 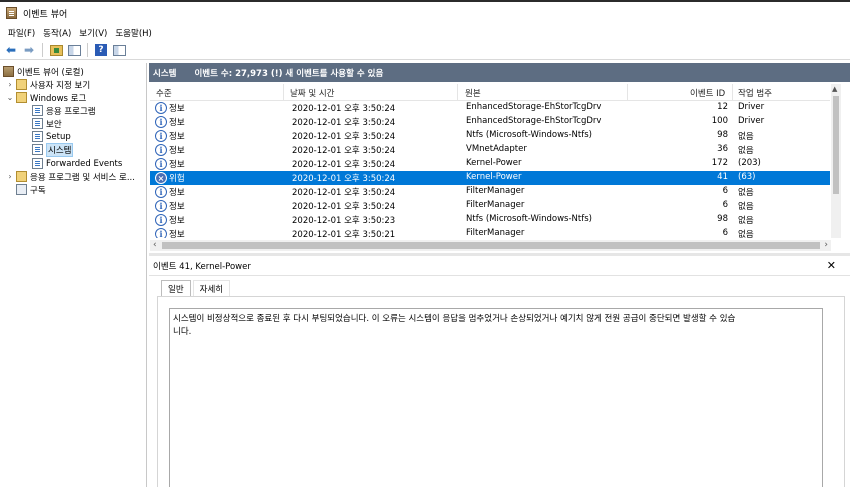 I want to click on up-level-button, so click(x=56, y=50).